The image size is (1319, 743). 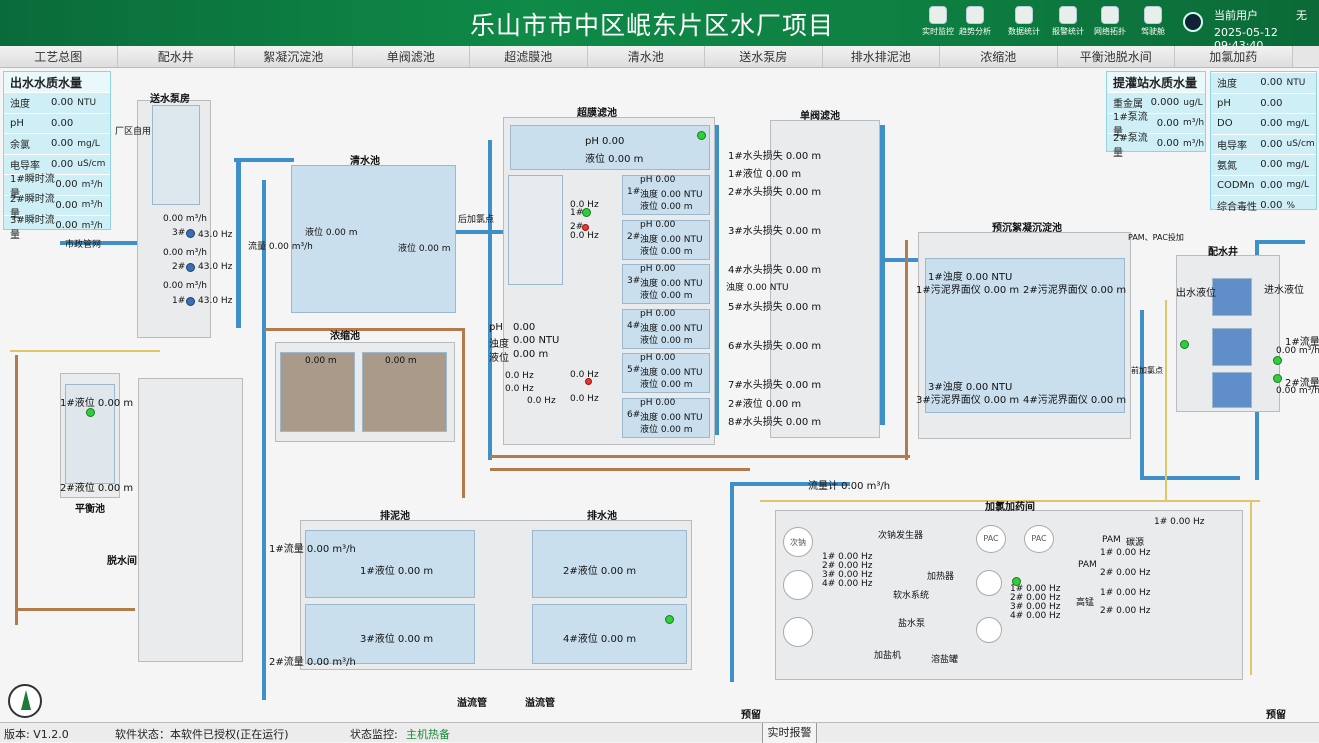 I want to click on uf-ph-label: pH, so click(x=496, y=327).